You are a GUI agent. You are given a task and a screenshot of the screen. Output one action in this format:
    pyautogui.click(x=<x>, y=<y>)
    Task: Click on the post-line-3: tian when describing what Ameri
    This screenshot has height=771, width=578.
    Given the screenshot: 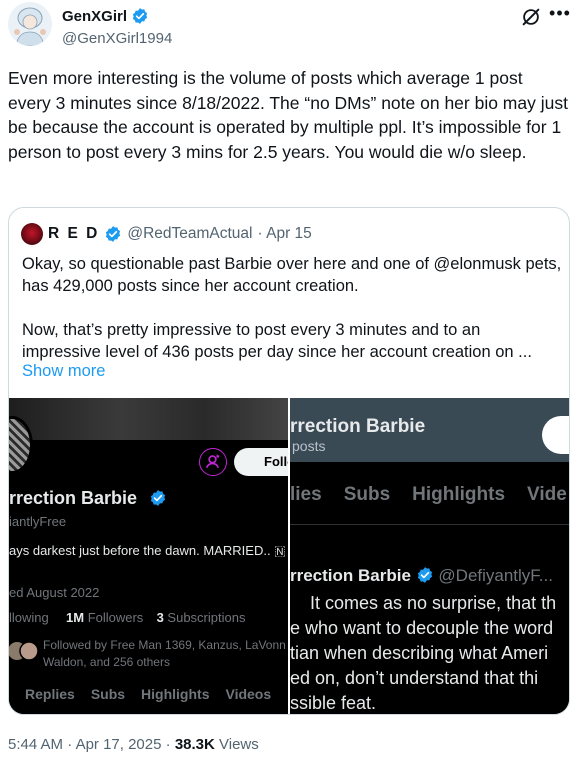 What is the action you would take?
    pyautogui.click(x=419, y=653)
    